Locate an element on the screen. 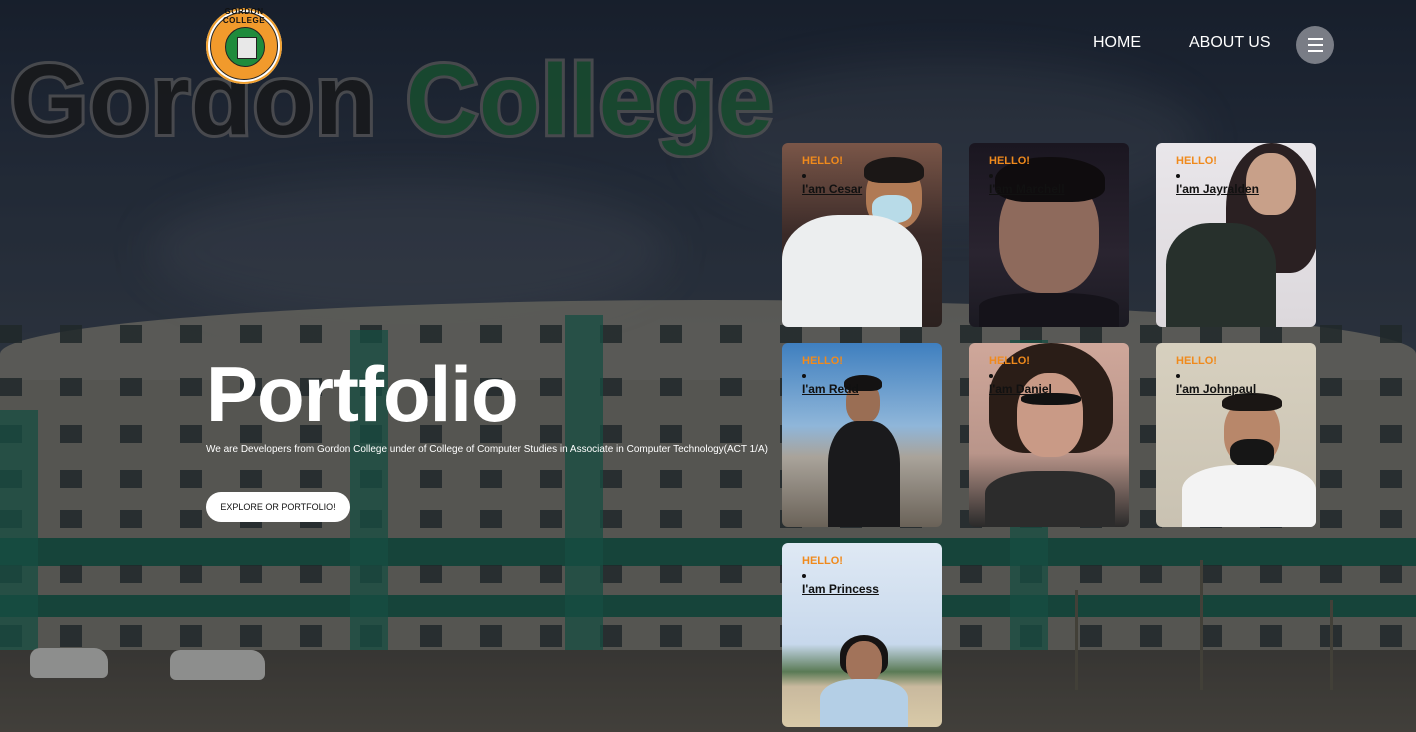 The image size is (1416, 732). nav-home-link: HOME is located at coordinates (1117, 43).